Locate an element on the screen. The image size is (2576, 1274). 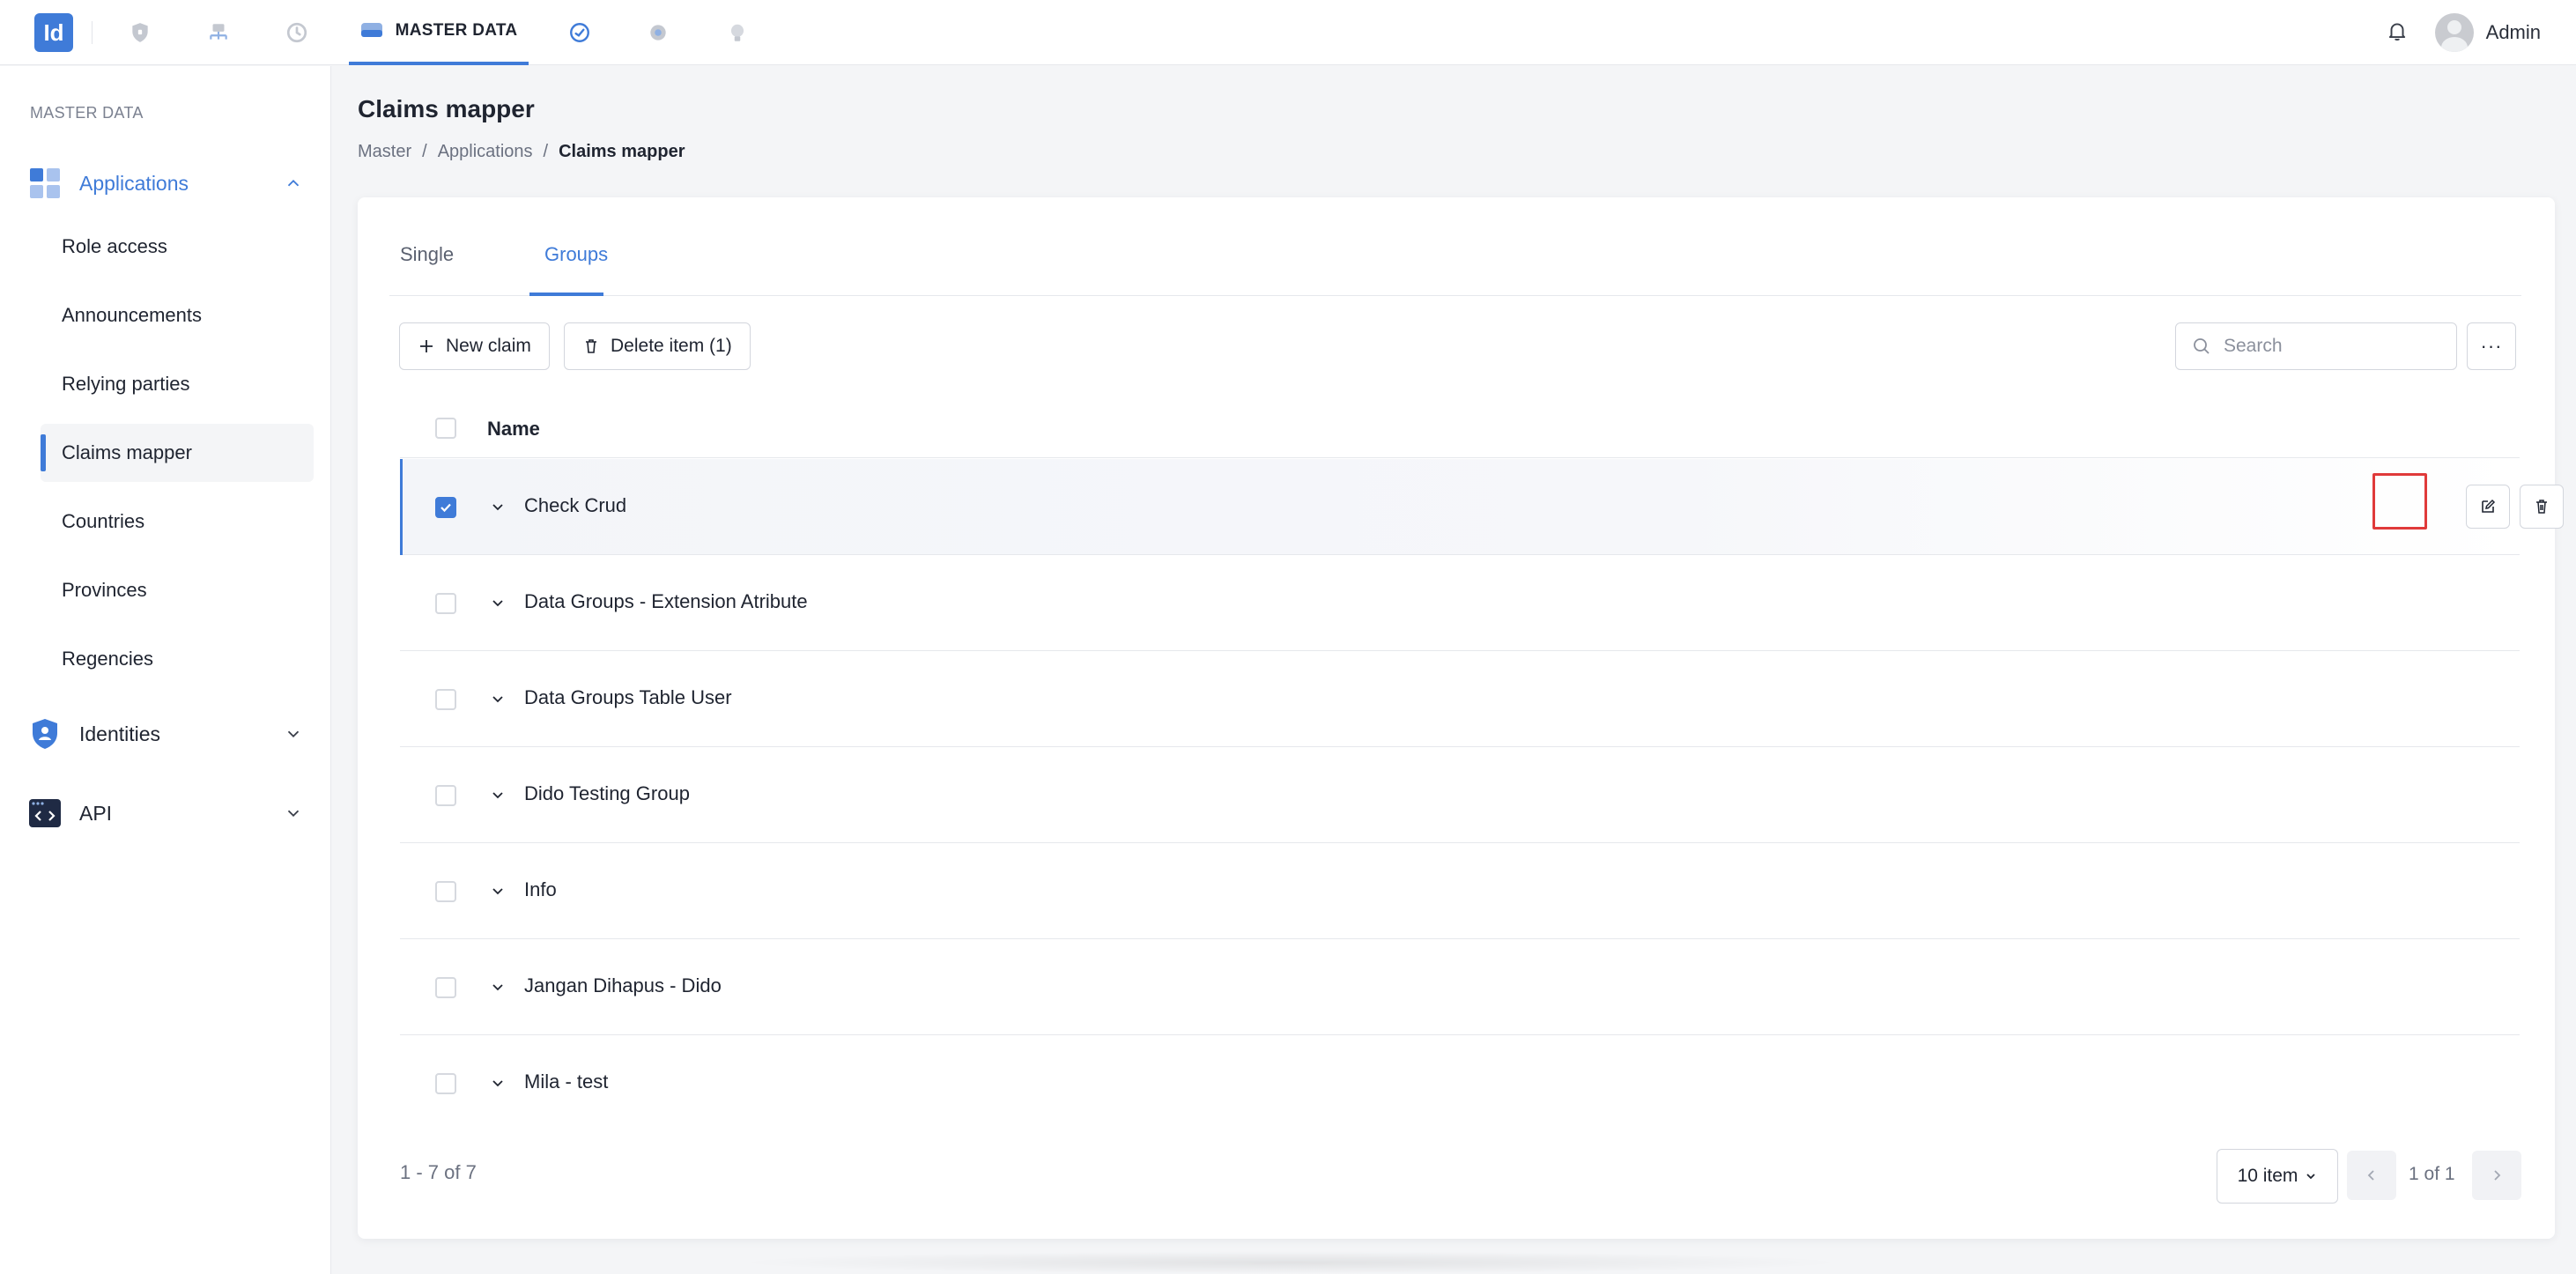
user-name: Admin is located at coordinates (2513, 32).